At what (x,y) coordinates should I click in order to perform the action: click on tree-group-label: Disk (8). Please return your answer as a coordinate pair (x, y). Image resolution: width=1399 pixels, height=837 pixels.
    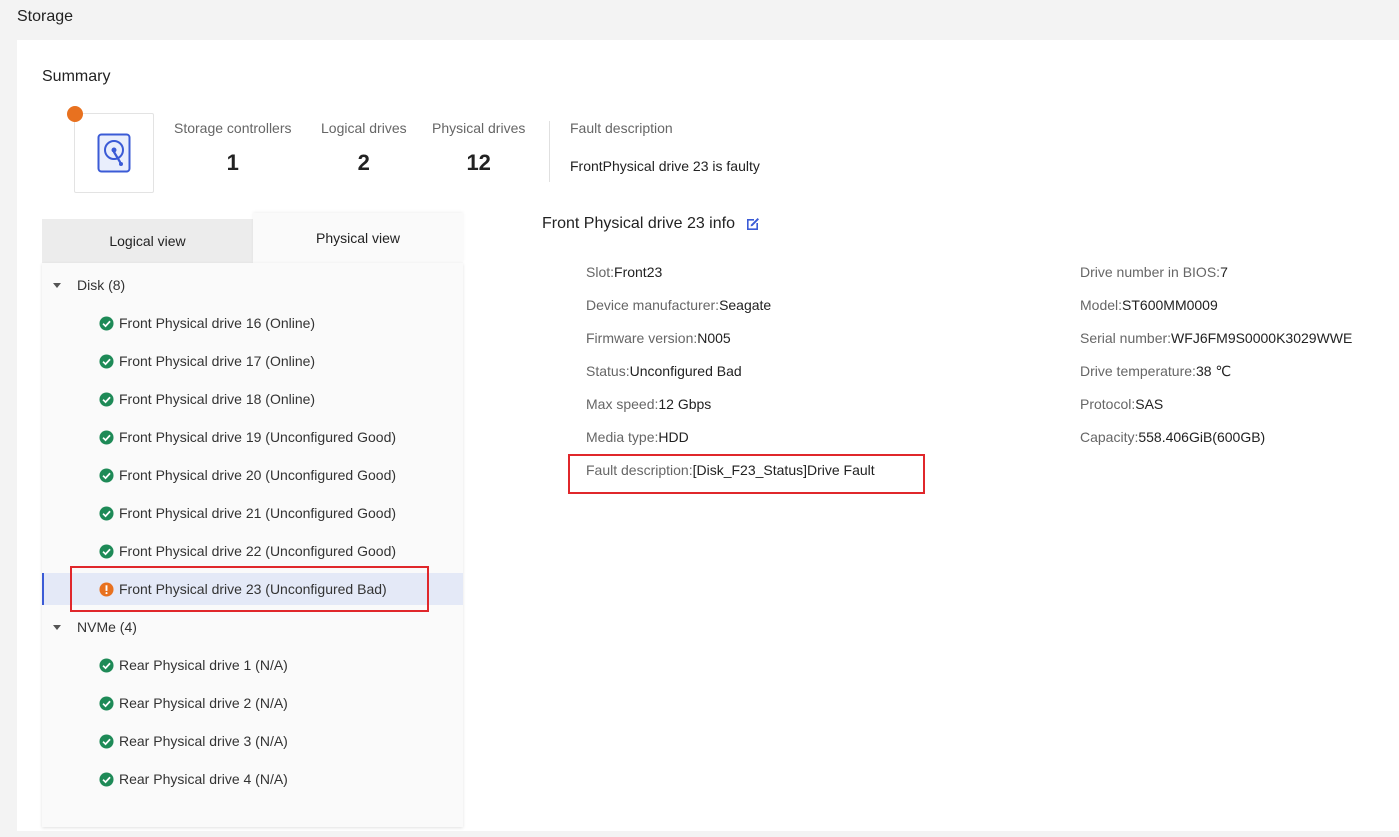
    Looking at the image, I should click on (101, 285).